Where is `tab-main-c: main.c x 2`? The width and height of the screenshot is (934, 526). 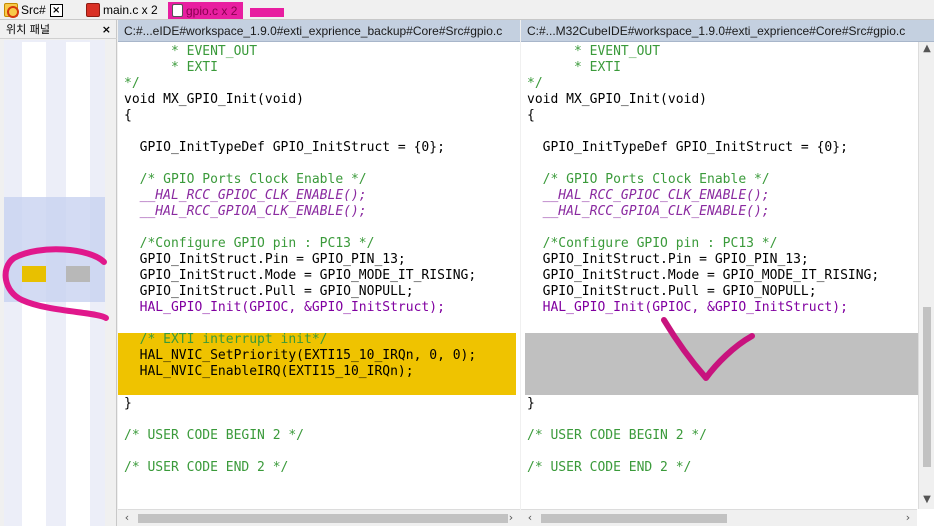
tab-main-c: main.c x 2 is located at coordinates (122, 10).